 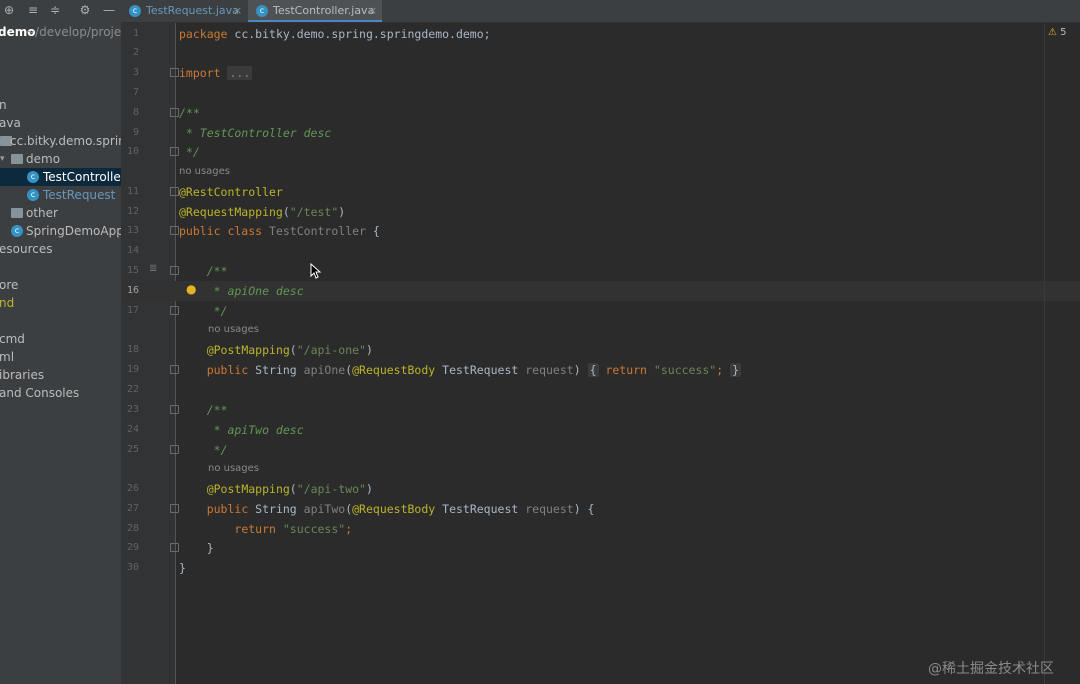 What do you see at coordinates (316, 272) in the screenshot?
I see `mouse-cursor` at bounding box center [316, 272].